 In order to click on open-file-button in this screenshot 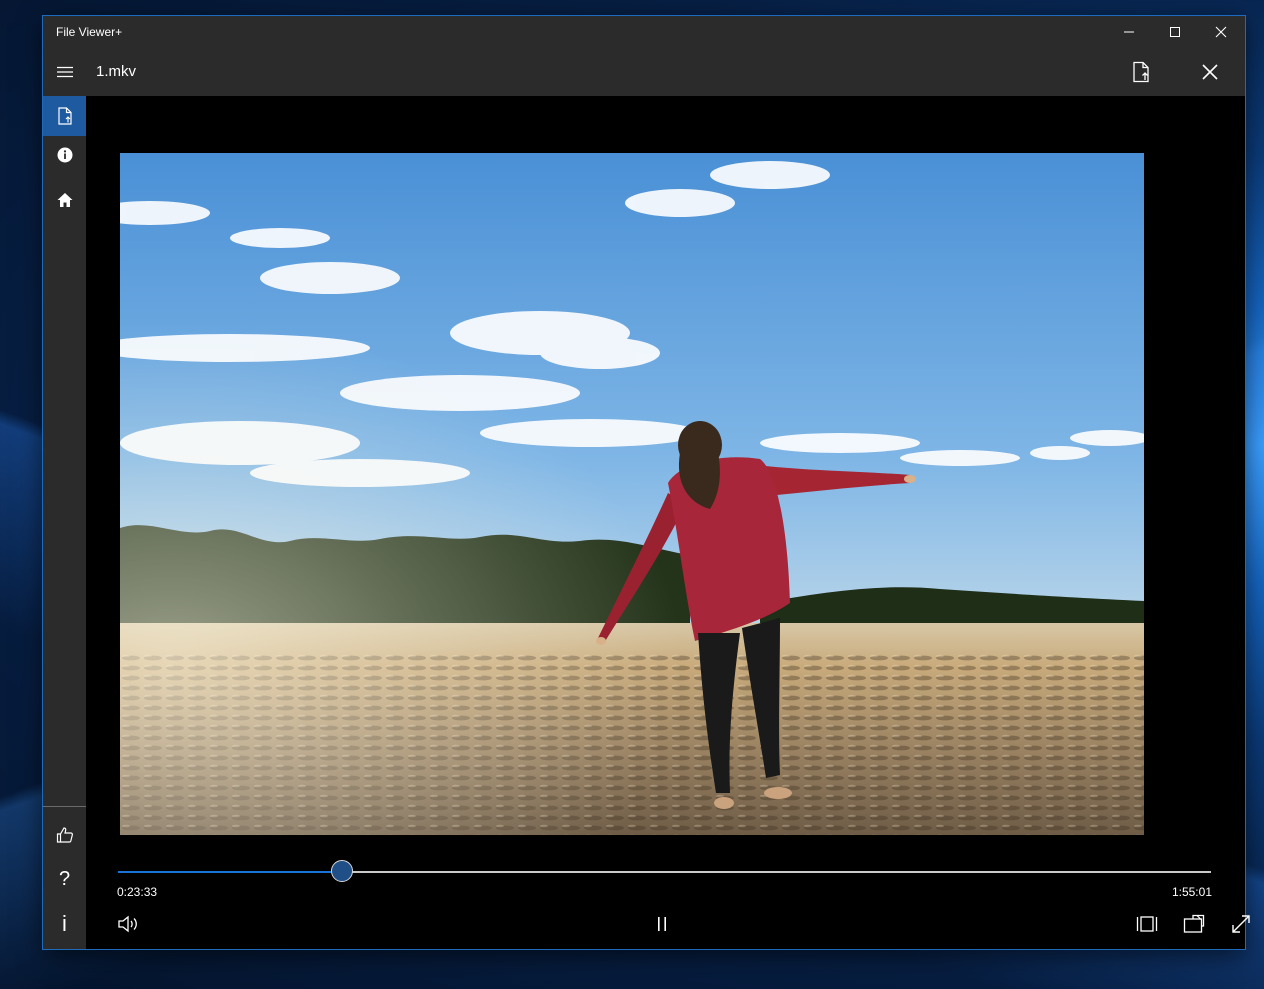, I will do `click(1142, 72)`.